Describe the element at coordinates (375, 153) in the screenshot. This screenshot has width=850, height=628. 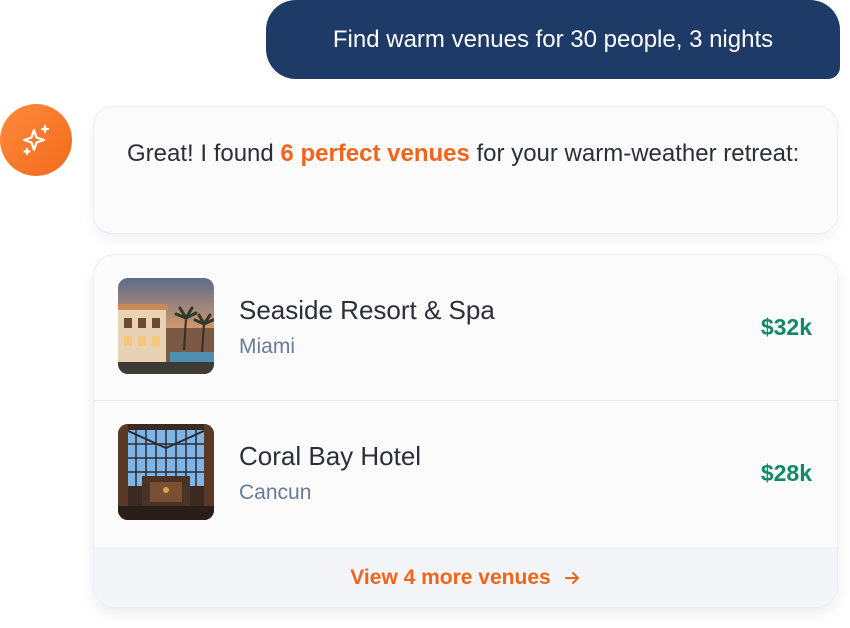
I see `venue-count-highlight: 6 perfect venues` at that location.